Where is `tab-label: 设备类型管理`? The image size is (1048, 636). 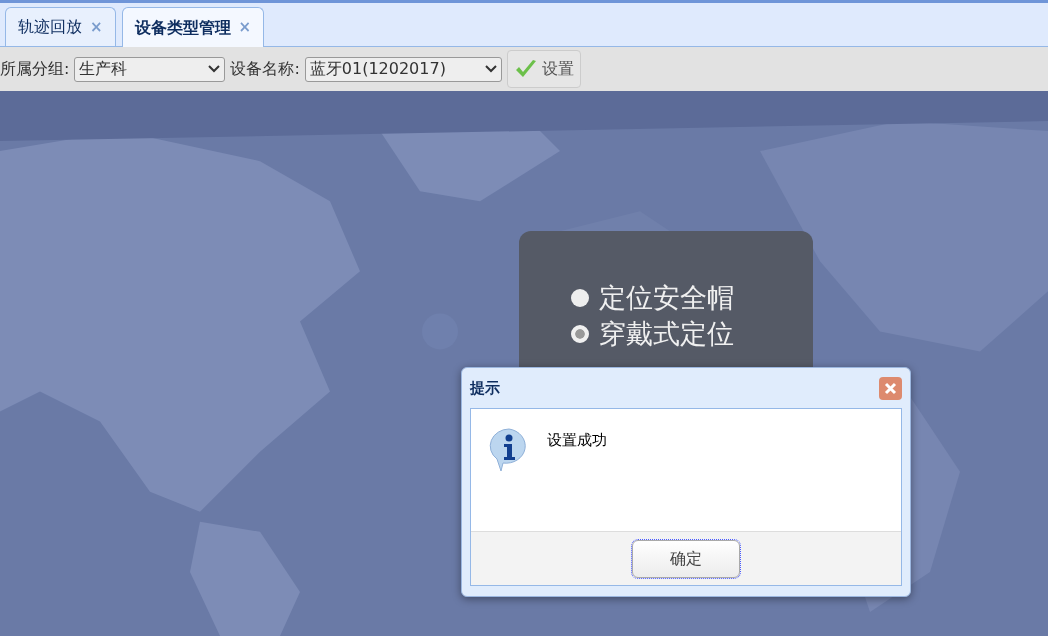
tab-label: 设备类型管理 is located at coordinates (182, 27).